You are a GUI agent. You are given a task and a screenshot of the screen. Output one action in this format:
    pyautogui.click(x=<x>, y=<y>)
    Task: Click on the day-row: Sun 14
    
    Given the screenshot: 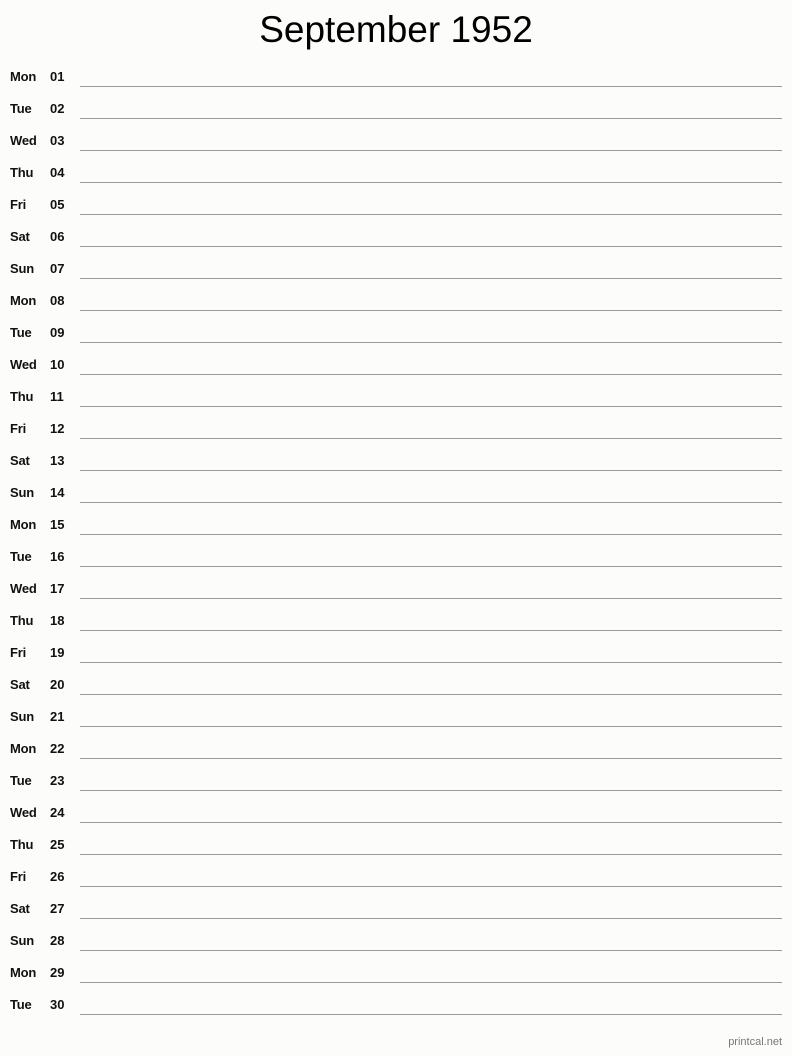 What is the action you would take?
    pyautogui.click(x=396, y=496)
    